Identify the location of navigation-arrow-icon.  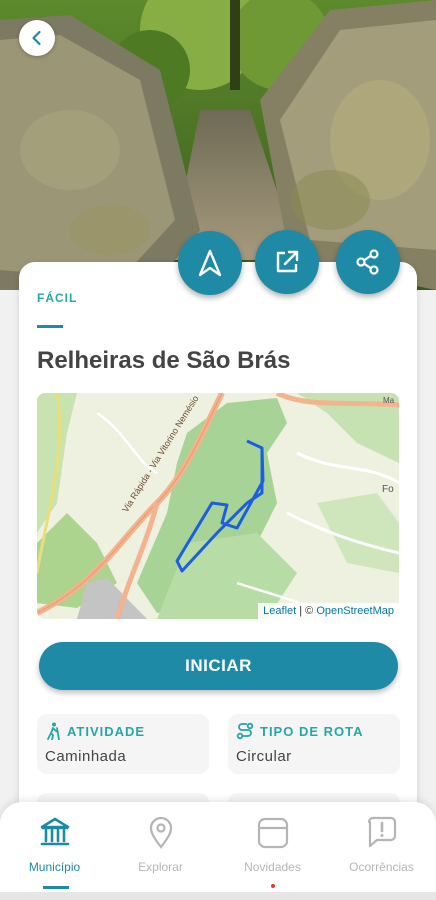
(210, 263).